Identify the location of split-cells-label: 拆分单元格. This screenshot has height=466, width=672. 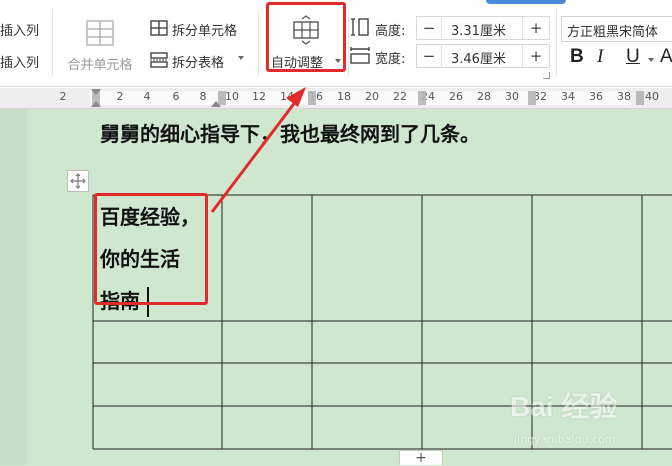
(205, 31).